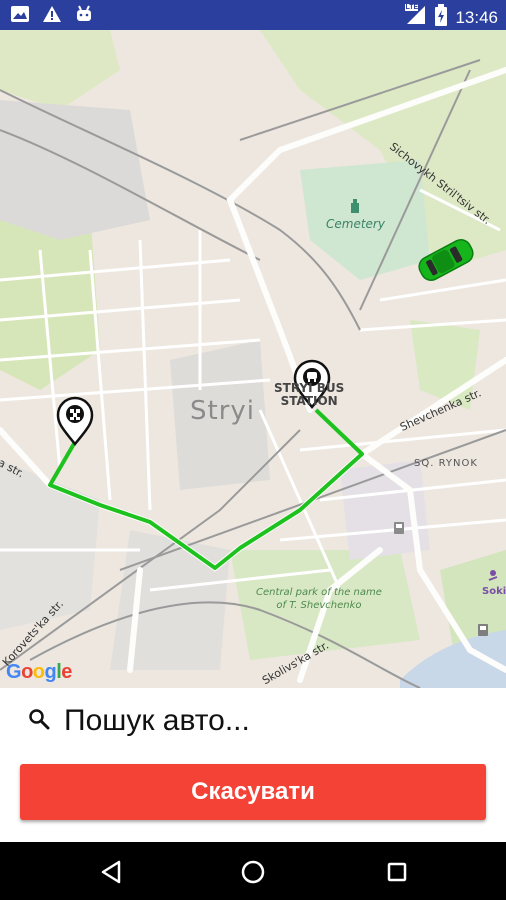  I want to click on search-icon, so click(39, 721).